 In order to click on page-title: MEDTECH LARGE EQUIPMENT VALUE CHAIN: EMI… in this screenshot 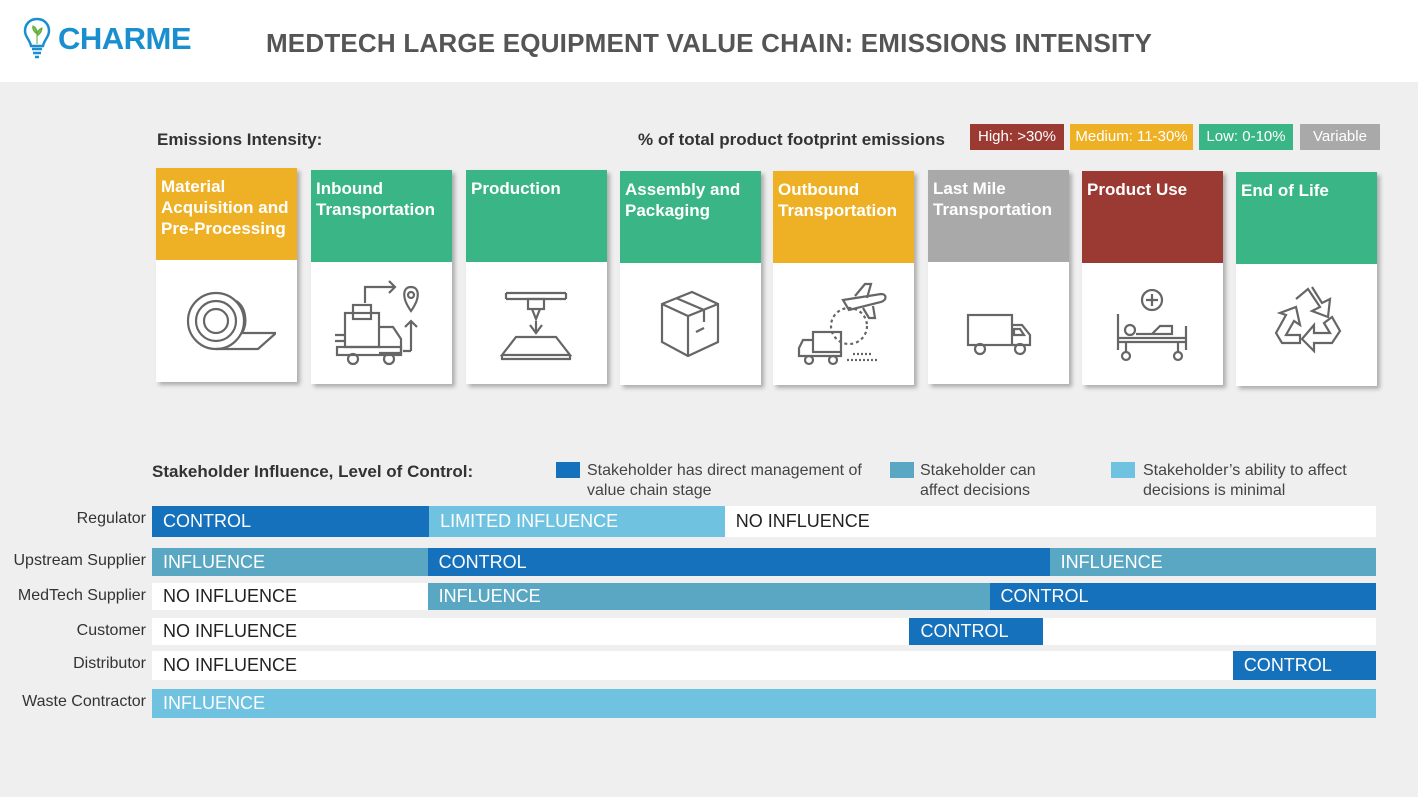, I will do `click(709, 43)`.